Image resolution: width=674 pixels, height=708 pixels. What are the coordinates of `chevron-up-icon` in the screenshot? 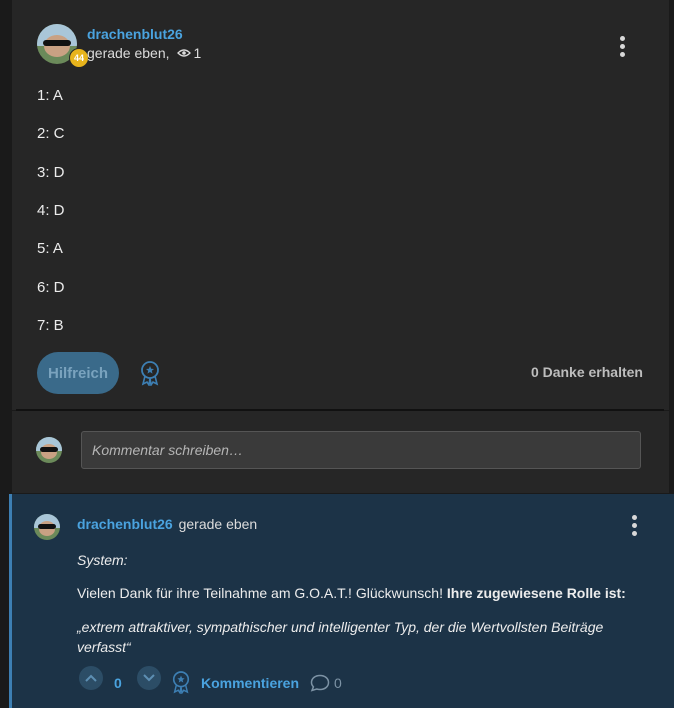 It's located at (91, 678).